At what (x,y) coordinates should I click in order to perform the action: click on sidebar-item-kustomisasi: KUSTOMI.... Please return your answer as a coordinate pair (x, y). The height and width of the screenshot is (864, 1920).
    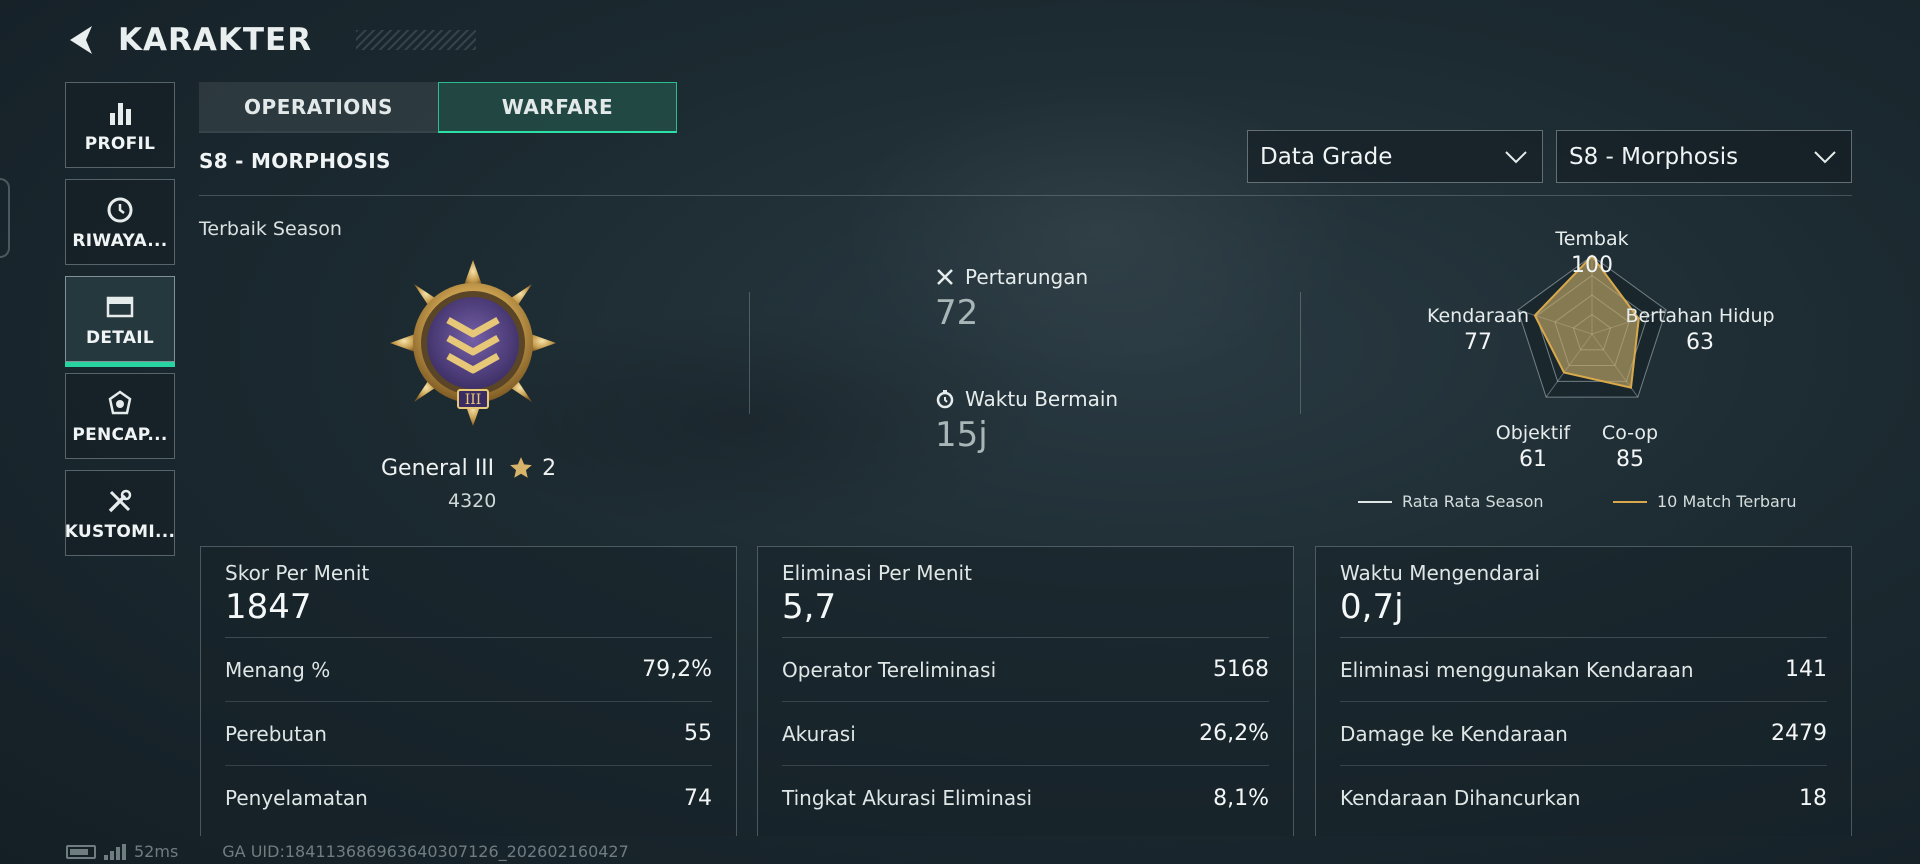
    Looking at the image, I should click on (120, 513).